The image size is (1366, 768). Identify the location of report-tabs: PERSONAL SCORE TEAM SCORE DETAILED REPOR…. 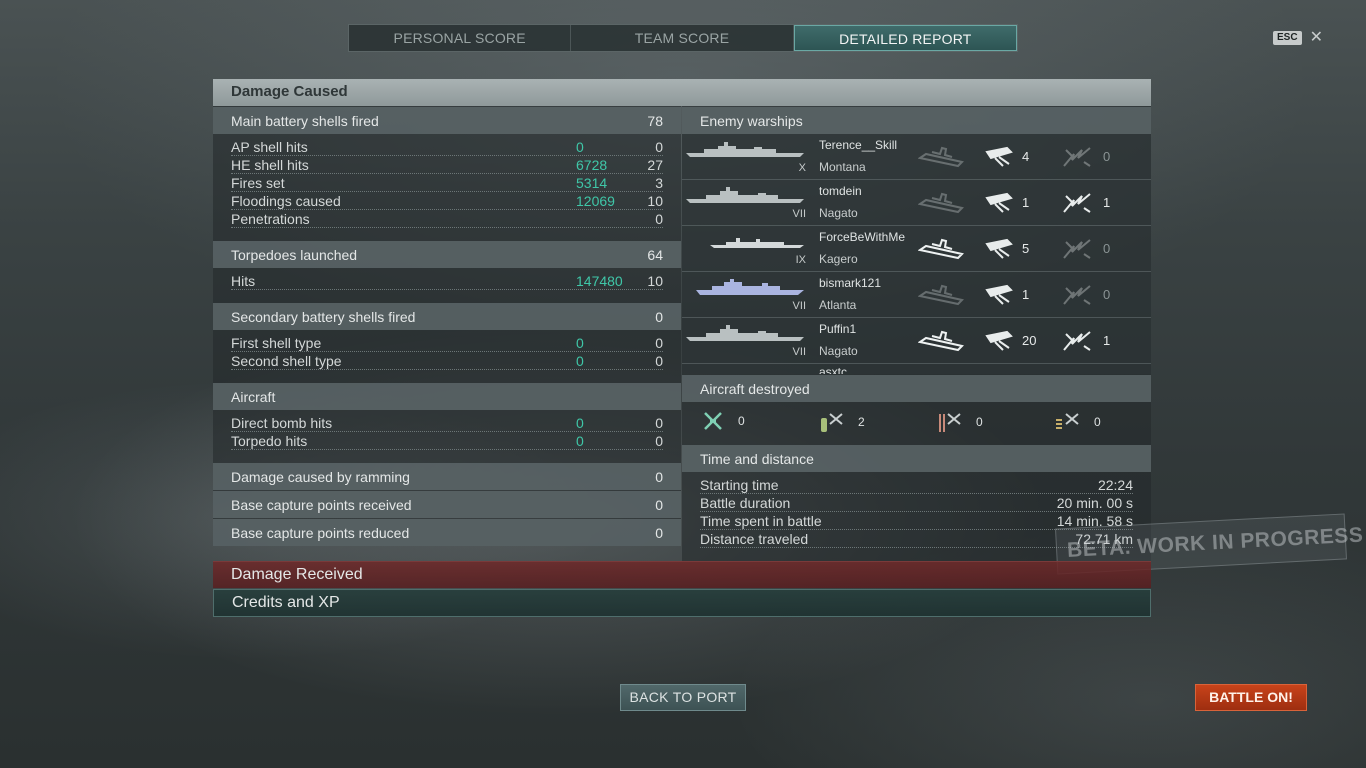
(683, 38).